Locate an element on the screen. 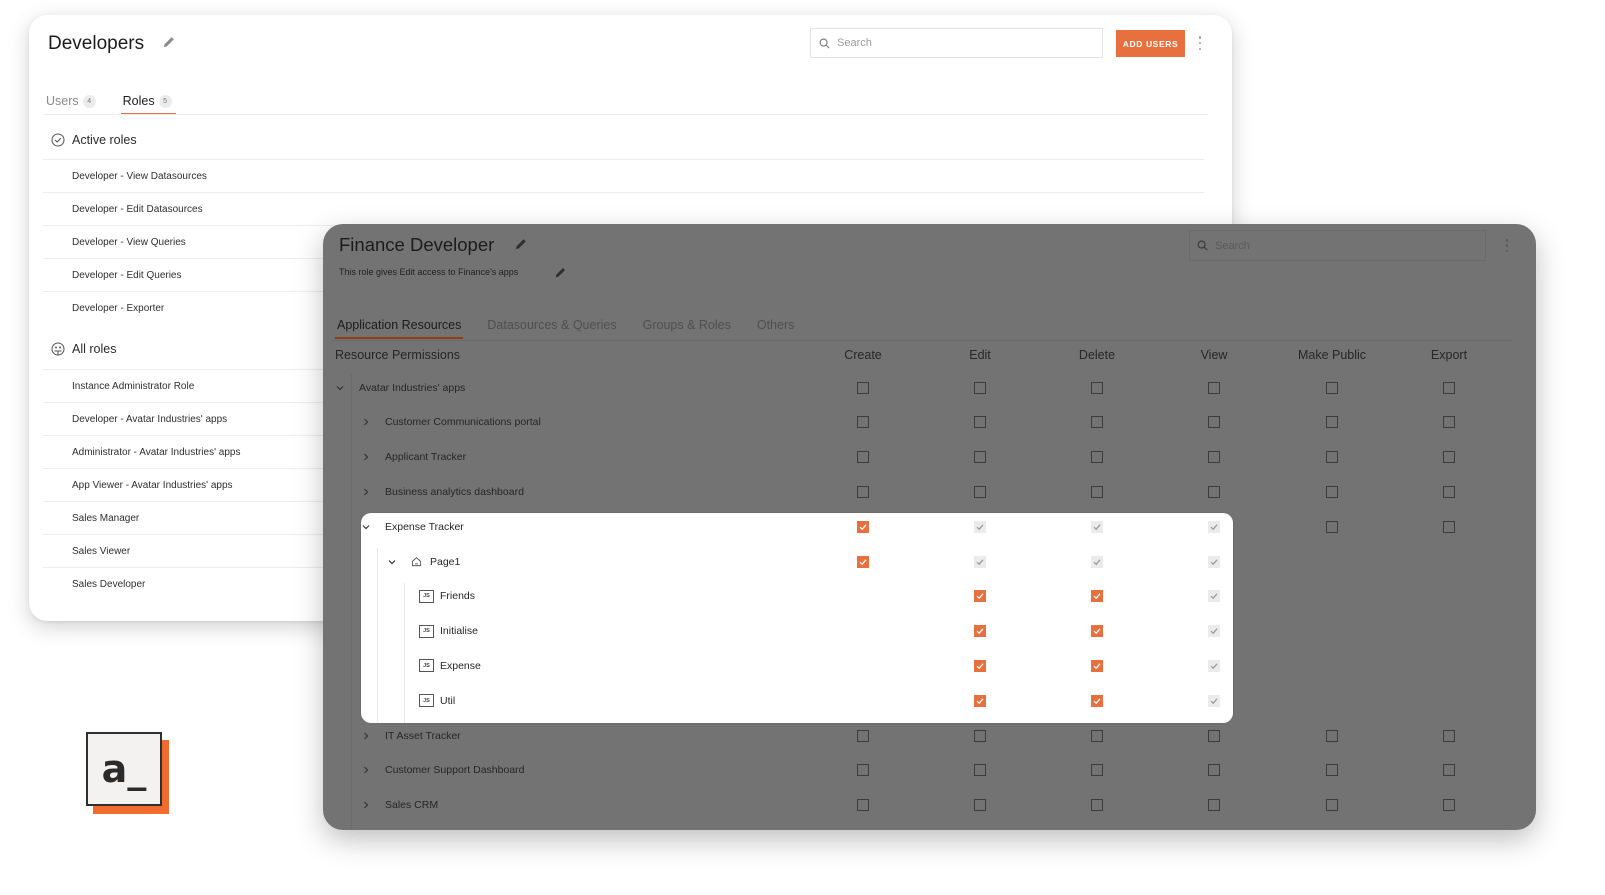 The height and width of the screenshot is (895, 1605). group-title: Developers is located at coordinates (96, 43).